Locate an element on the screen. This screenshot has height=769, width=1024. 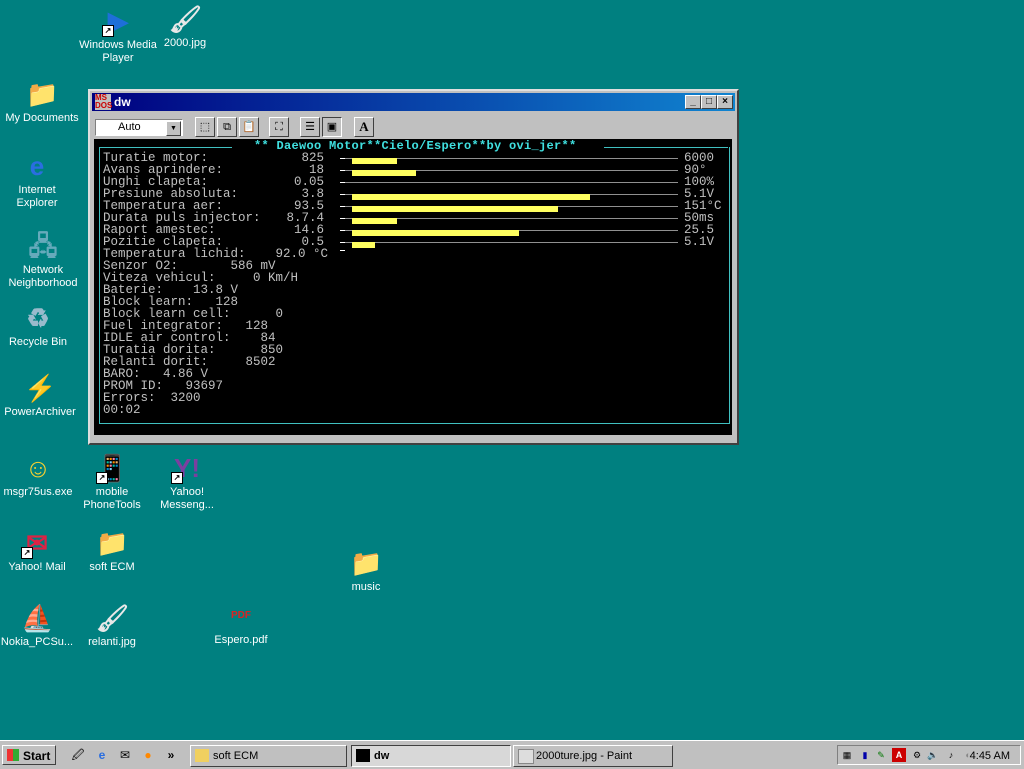
soft-ecm-folder-icon: 📁 is located at coordinates (112, 543).